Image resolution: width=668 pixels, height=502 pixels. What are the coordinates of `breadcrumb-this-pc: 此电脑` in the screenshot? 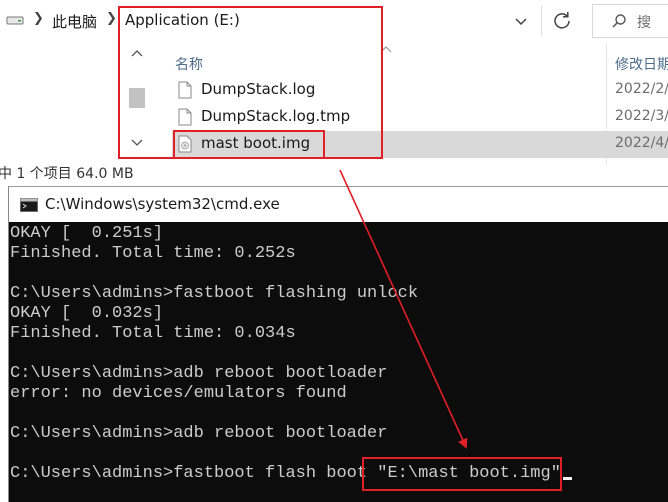 It's located at (74, 21).